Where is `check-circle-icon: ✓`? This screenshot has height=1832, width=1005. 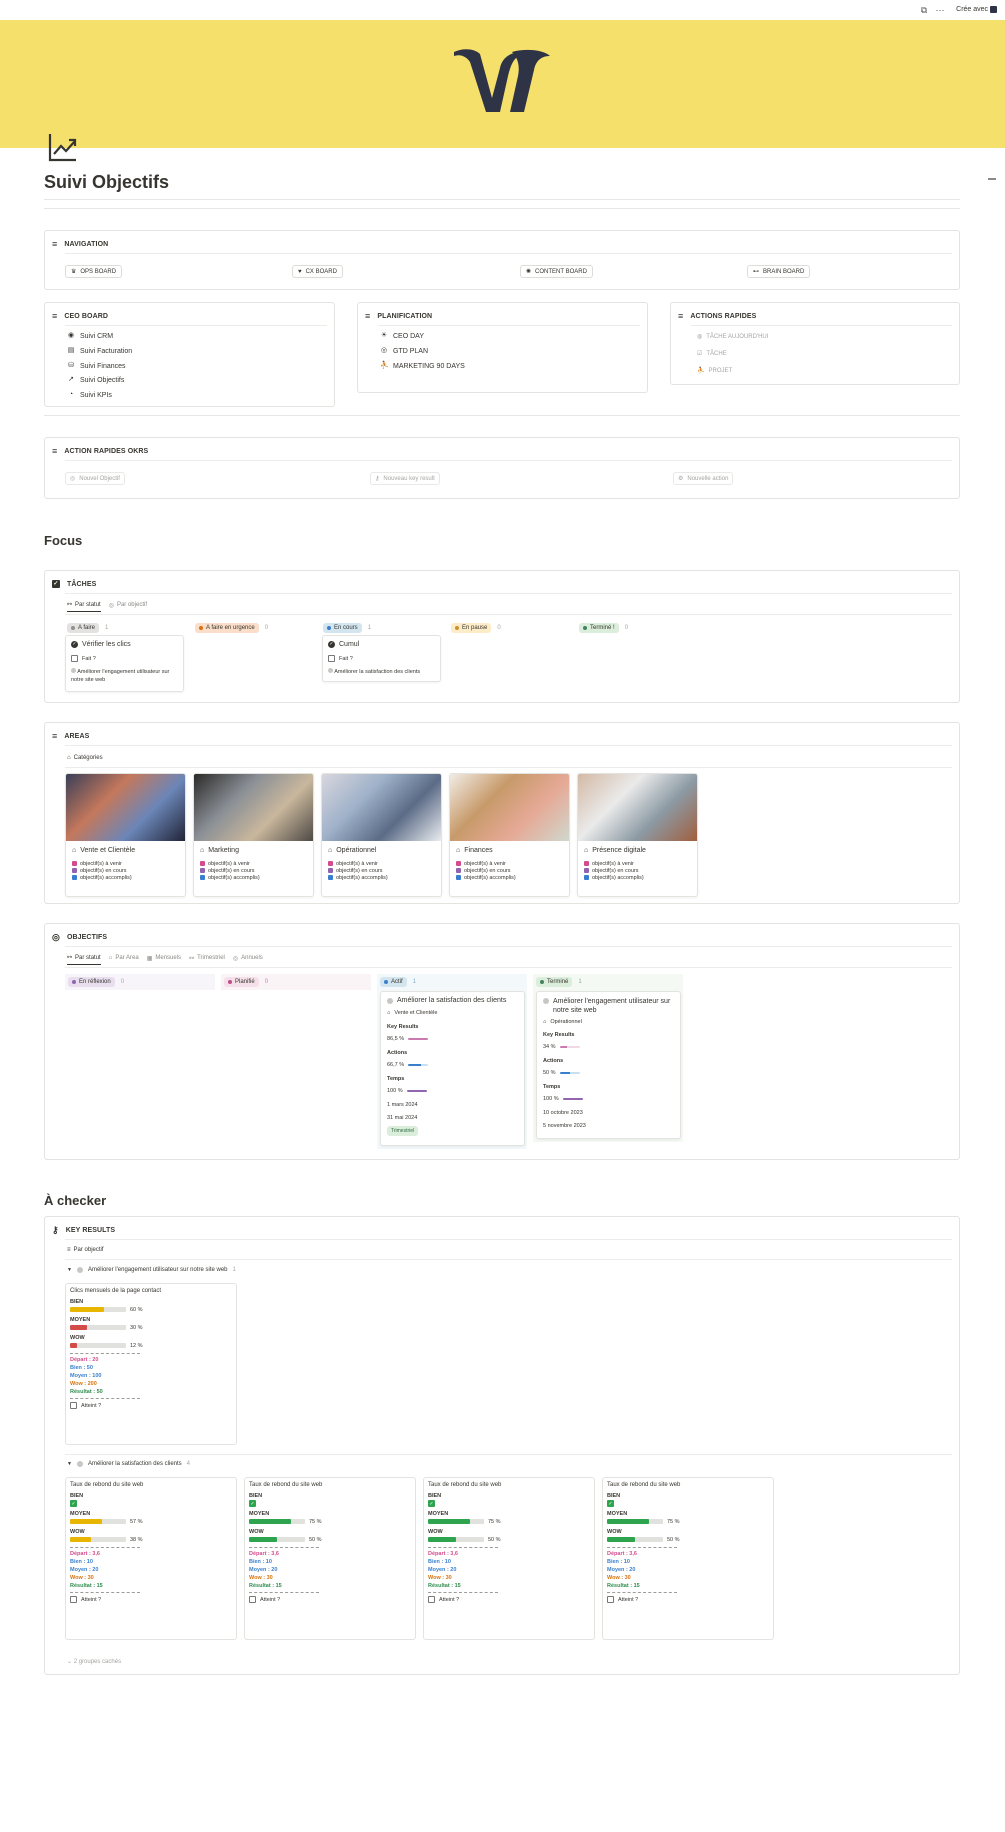
check-circle-icon: ✓ is located at coordinates (331, 644).